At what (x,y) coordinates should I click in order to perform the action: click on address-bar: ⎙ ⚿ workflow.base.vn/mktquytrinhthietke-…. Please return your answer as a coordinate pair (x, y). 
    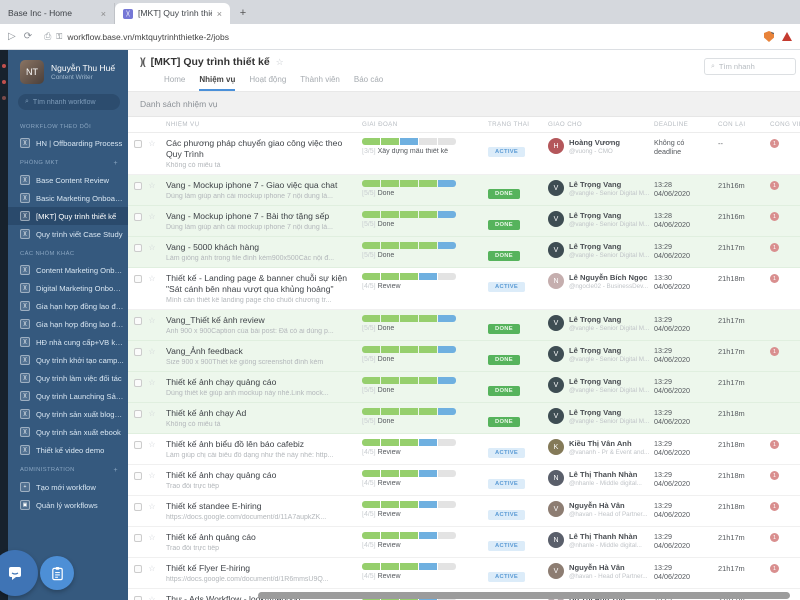
    Looking at the image, I should click on (398, 36).